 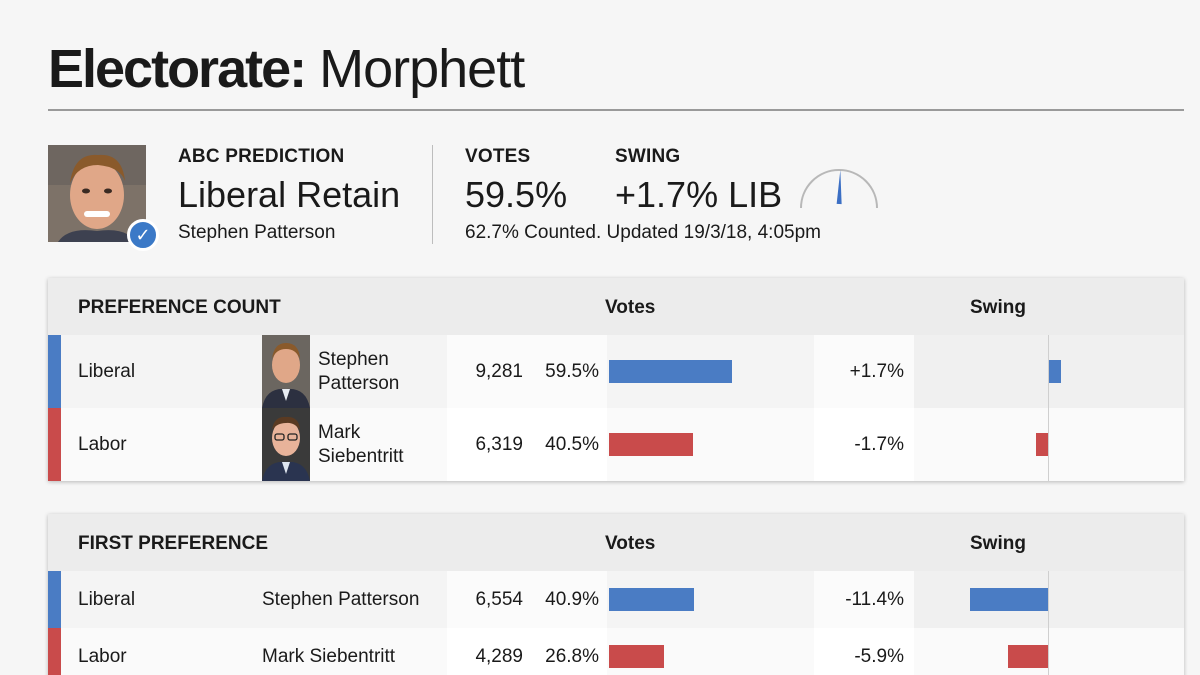 What do you see at coordinates (572, 444) in the screenshot?
I see `vote-percent: 40.5%` at bounding box center [572, 444].